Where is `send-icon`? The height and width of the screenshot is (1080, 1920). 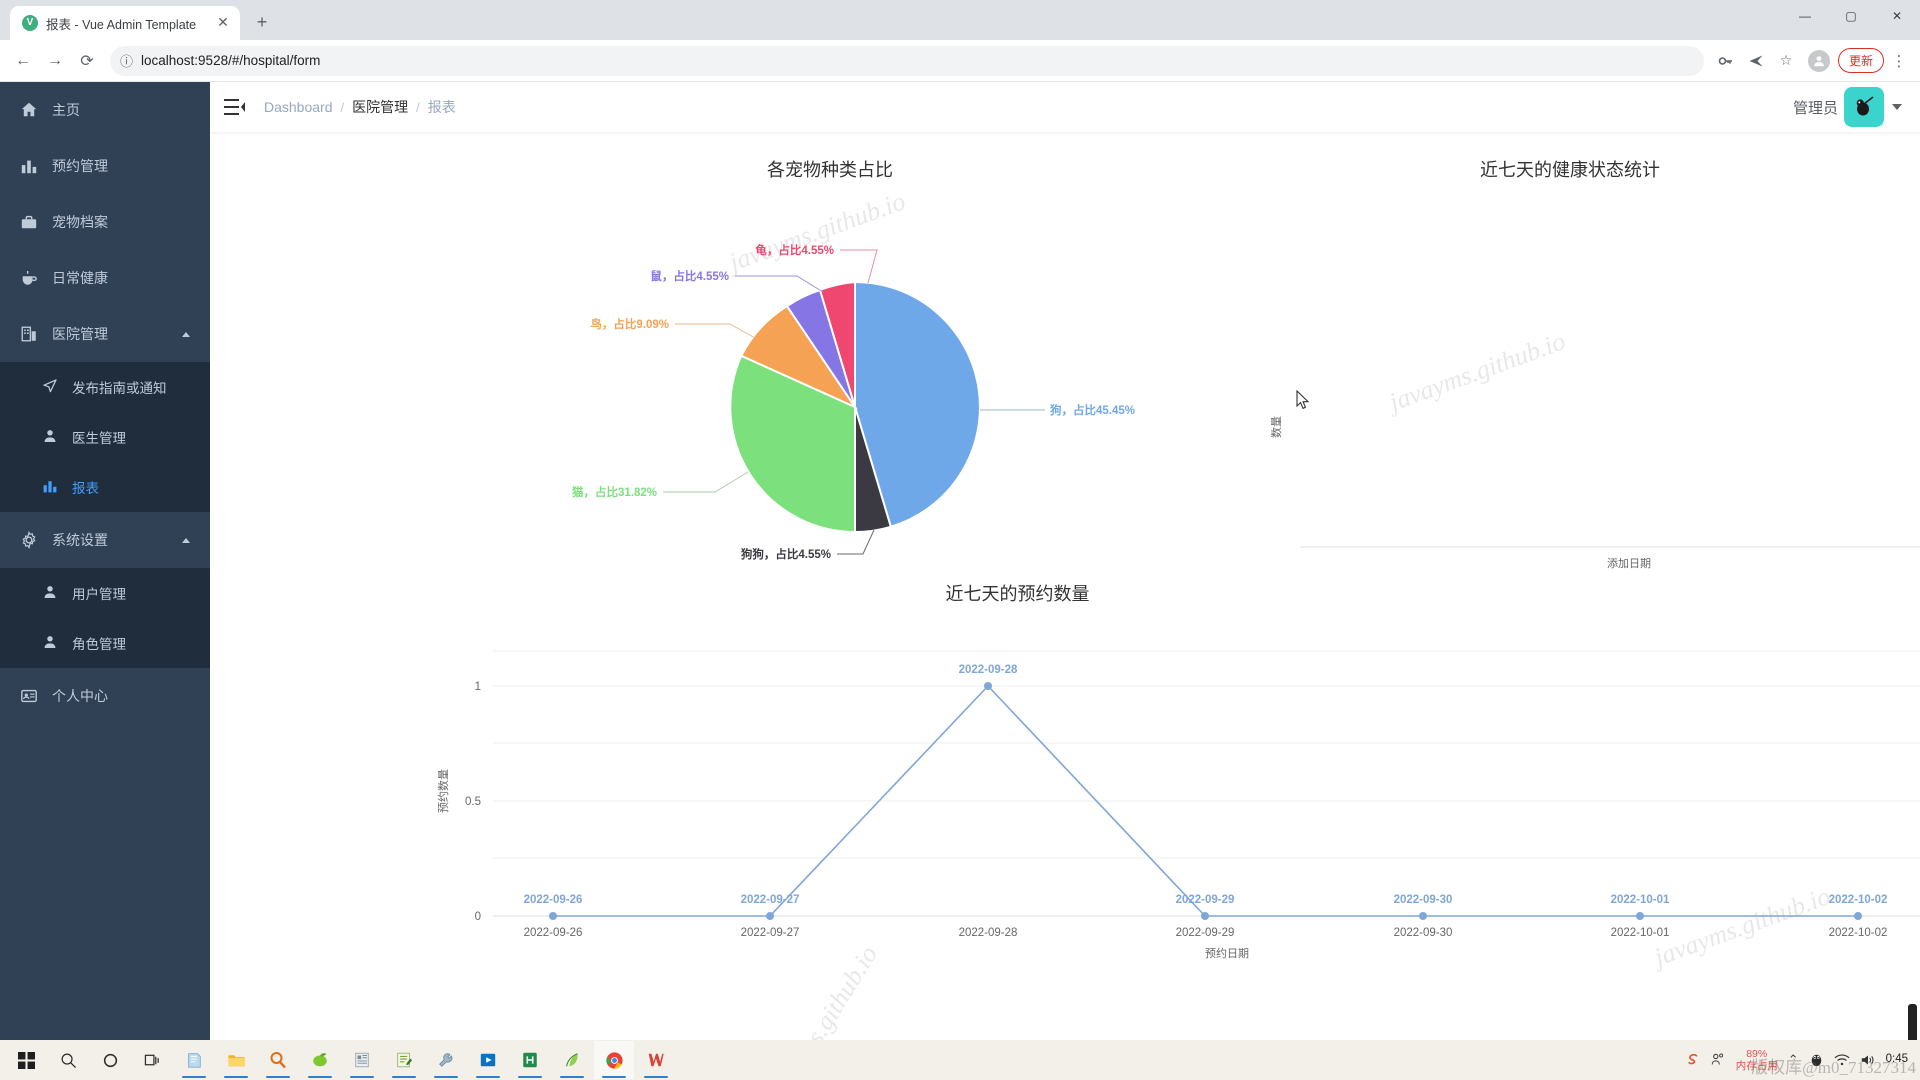
send-icon is located at coordinates (51, 387).